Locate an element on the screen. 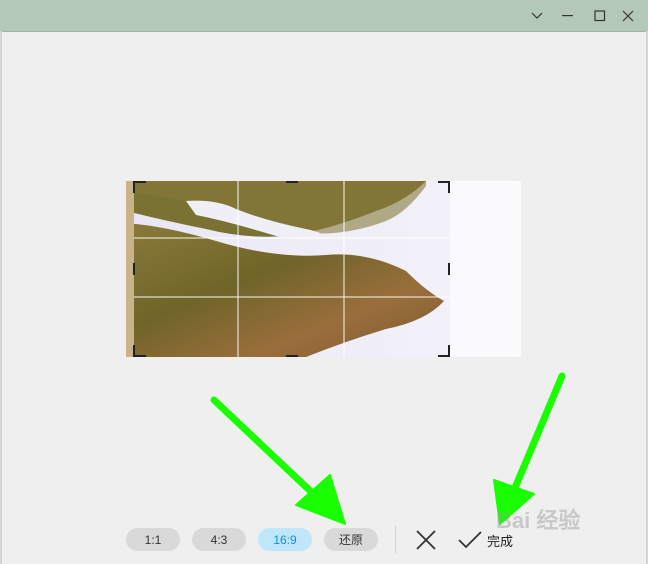 The image size is (648, 564). chevron-down-icon is located at coordinates (537, 15).